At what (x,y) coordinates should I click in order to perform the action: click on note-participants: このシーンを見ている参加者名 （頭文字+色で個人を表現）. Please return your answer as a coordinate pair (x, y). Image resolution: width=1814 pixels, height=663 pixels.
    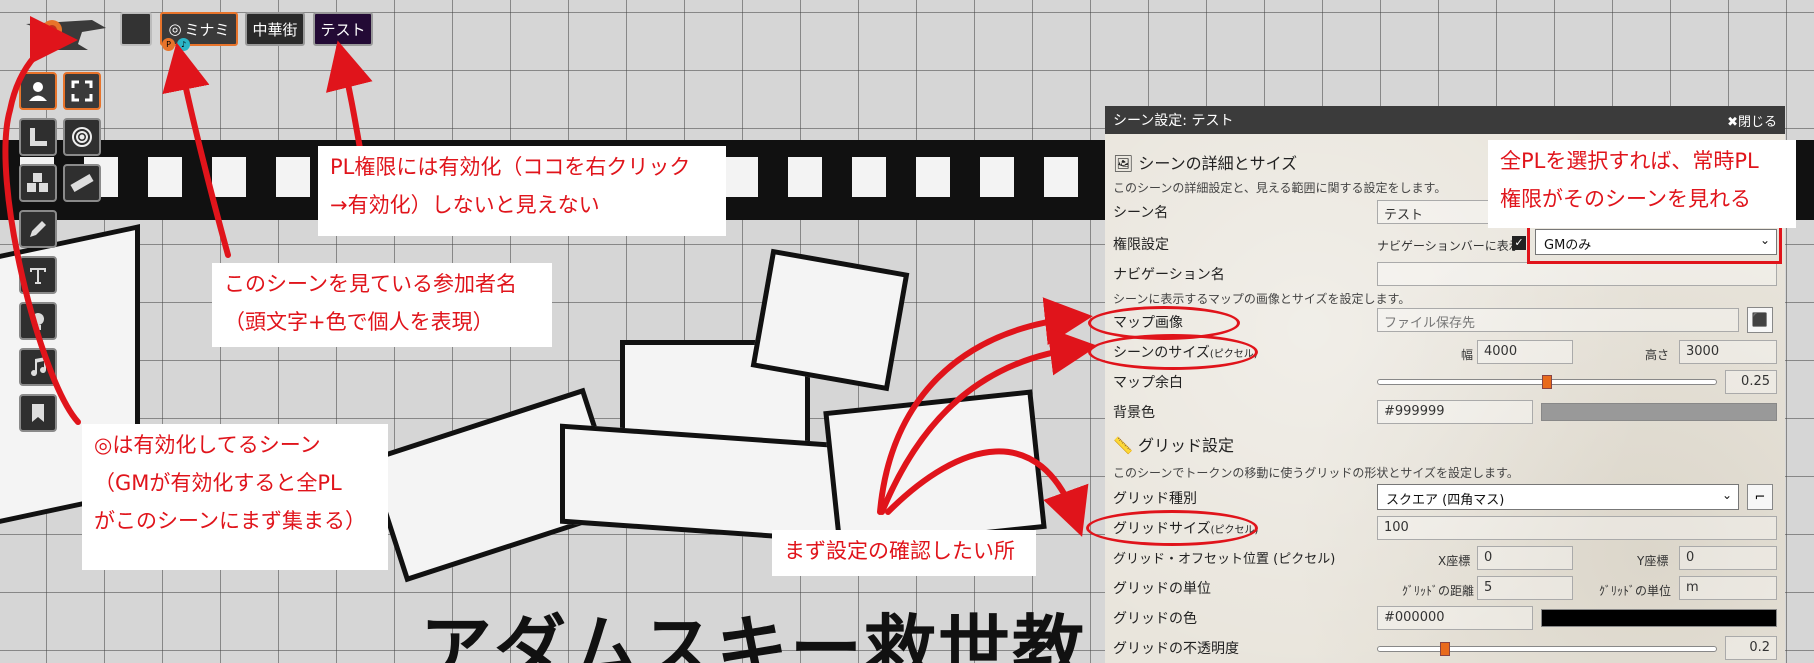
    Looking at the image, I should click on (382, 305).